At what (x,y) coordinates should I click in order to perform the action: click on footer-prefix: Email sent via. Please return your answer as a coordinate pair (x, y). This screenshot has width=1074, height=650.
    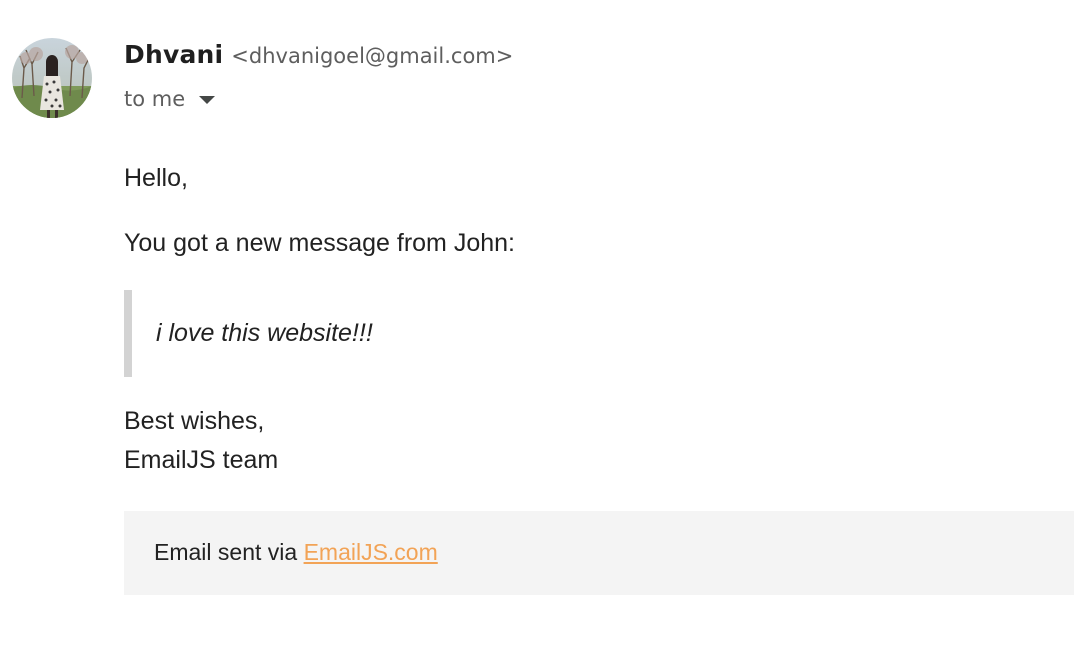
    Looking at the image, I should click on (229, 552).